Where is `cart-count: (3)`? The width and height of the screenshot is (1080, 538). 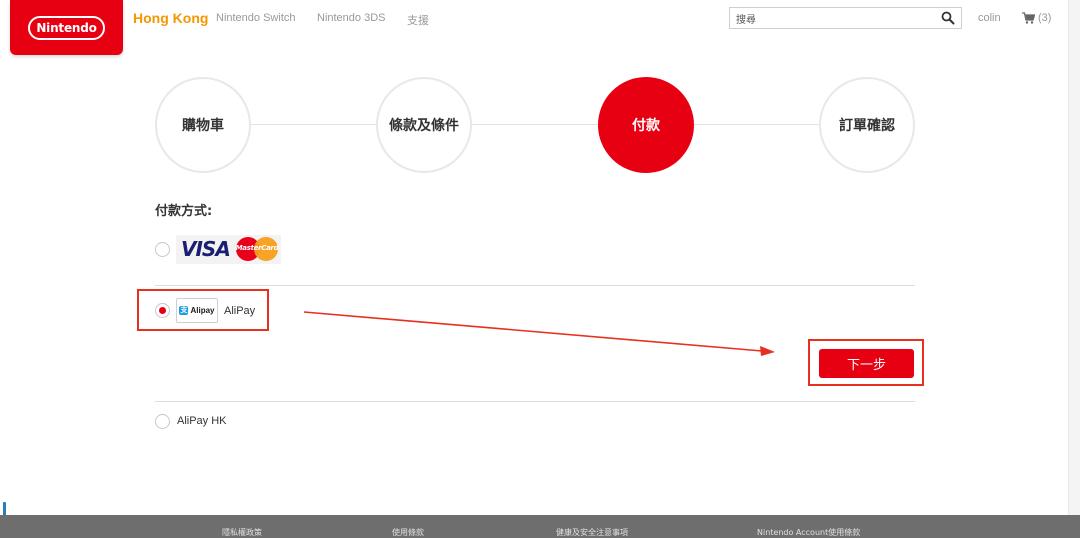
cart-count: (3) is located at coordinates (1045, 18).